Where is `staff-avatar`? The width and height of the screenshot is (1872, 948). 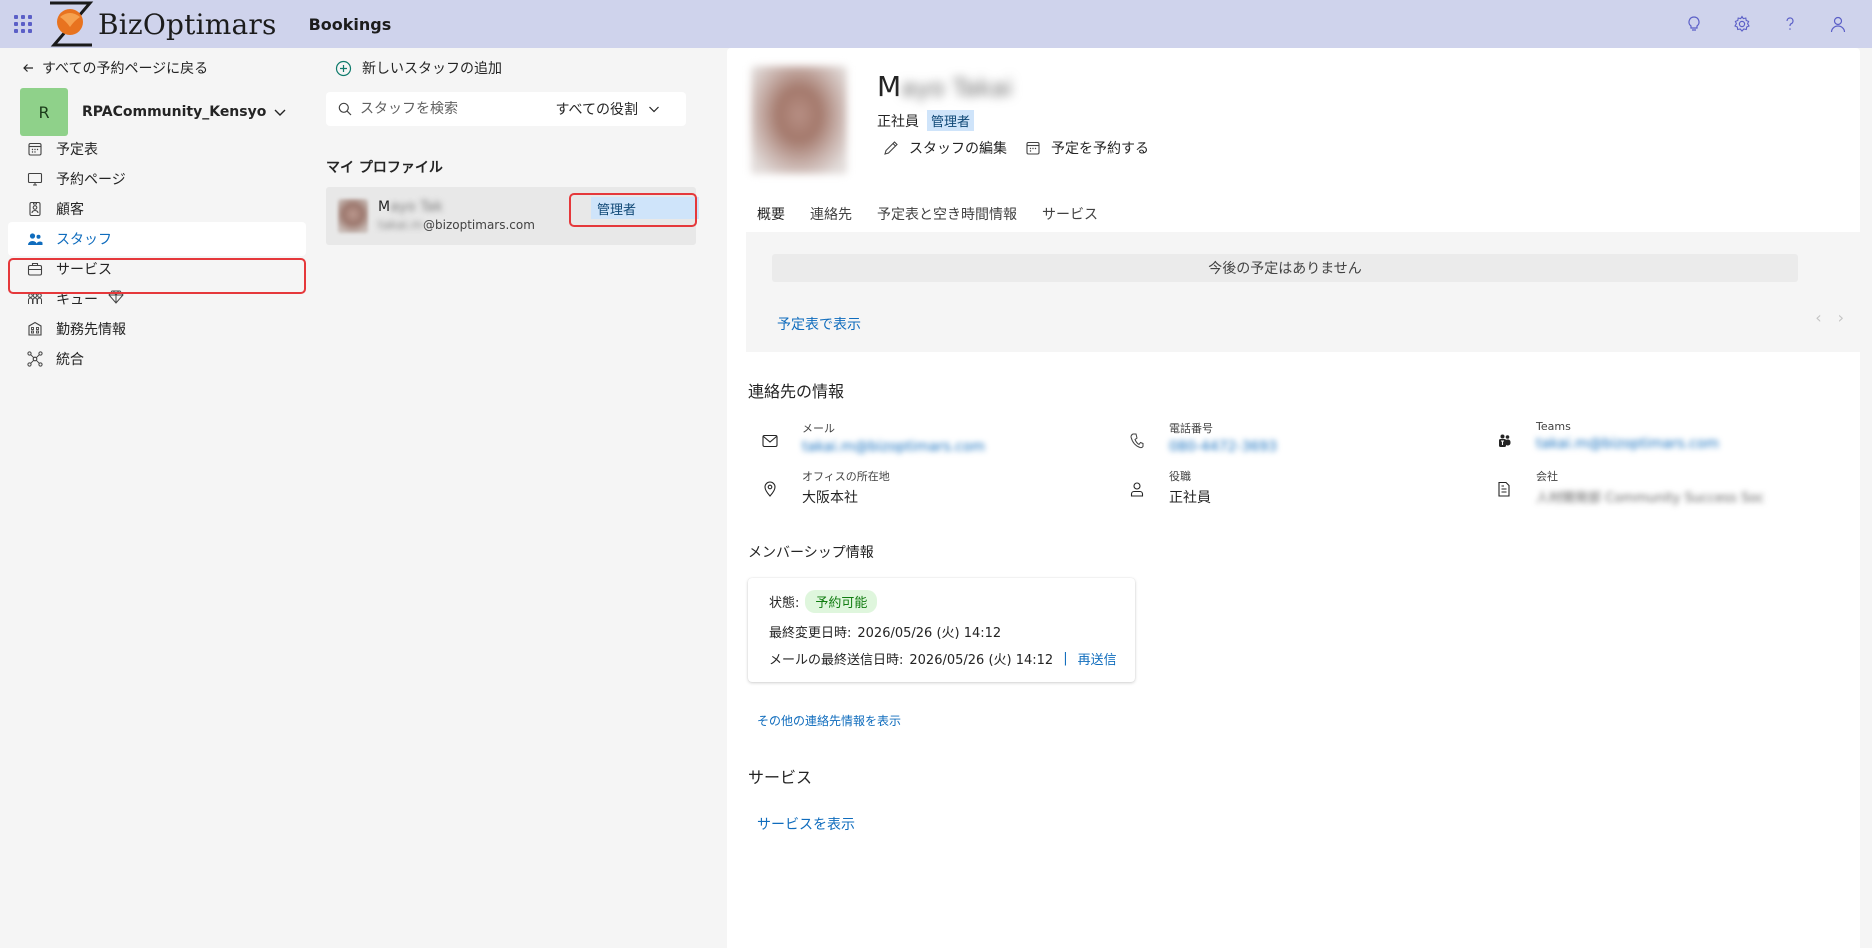 staff-avatar is located at coordinates (353, 216).